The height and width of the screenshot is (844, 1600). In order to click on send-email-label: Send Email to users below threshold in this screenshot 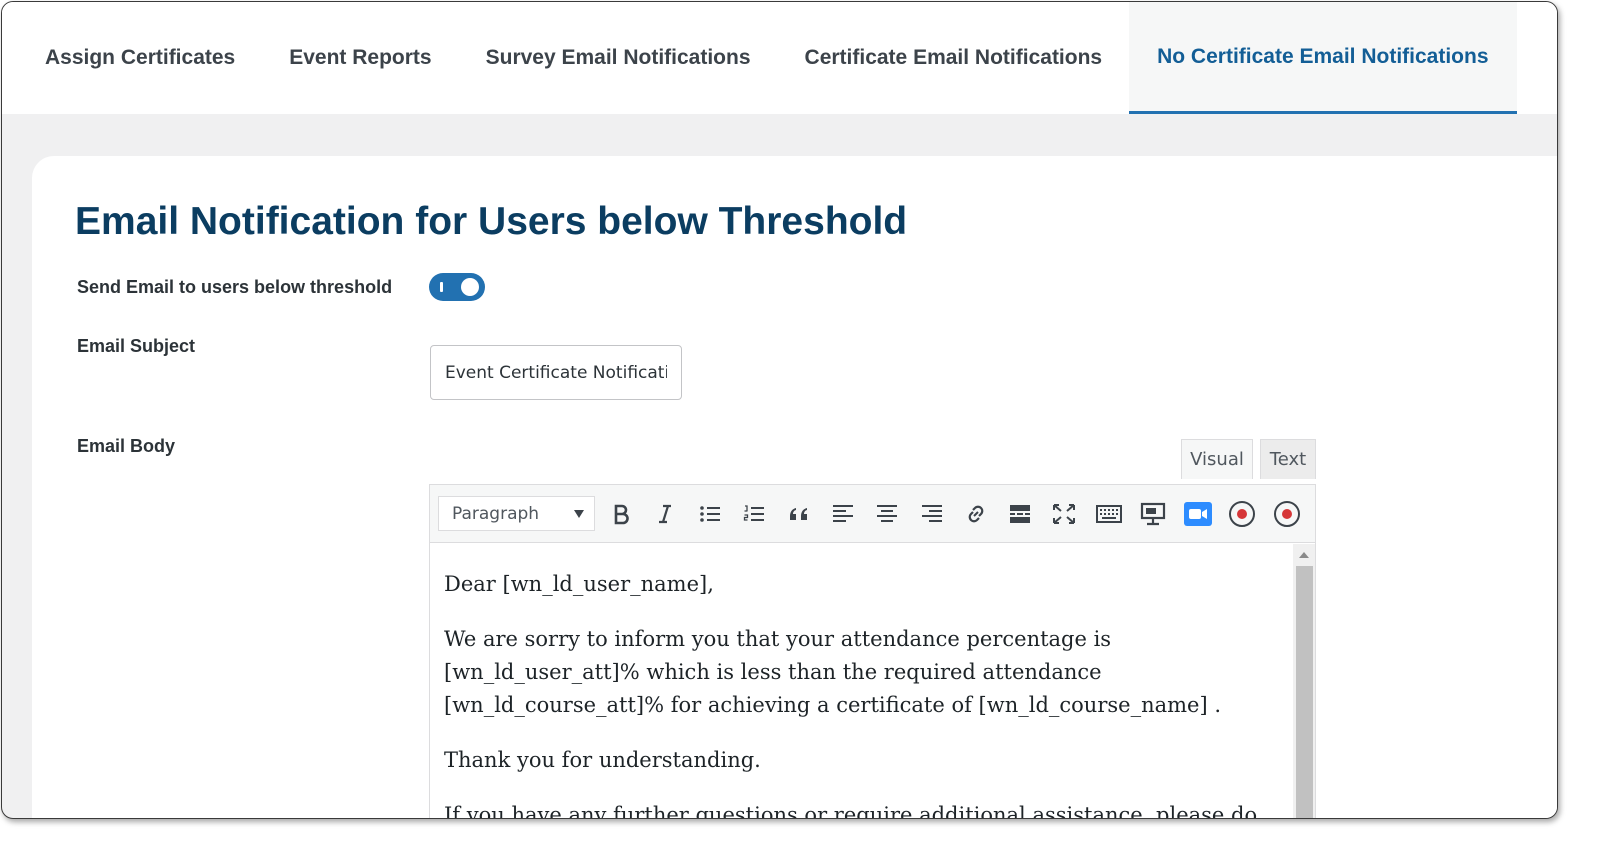, I will do `click(235, 287)`.